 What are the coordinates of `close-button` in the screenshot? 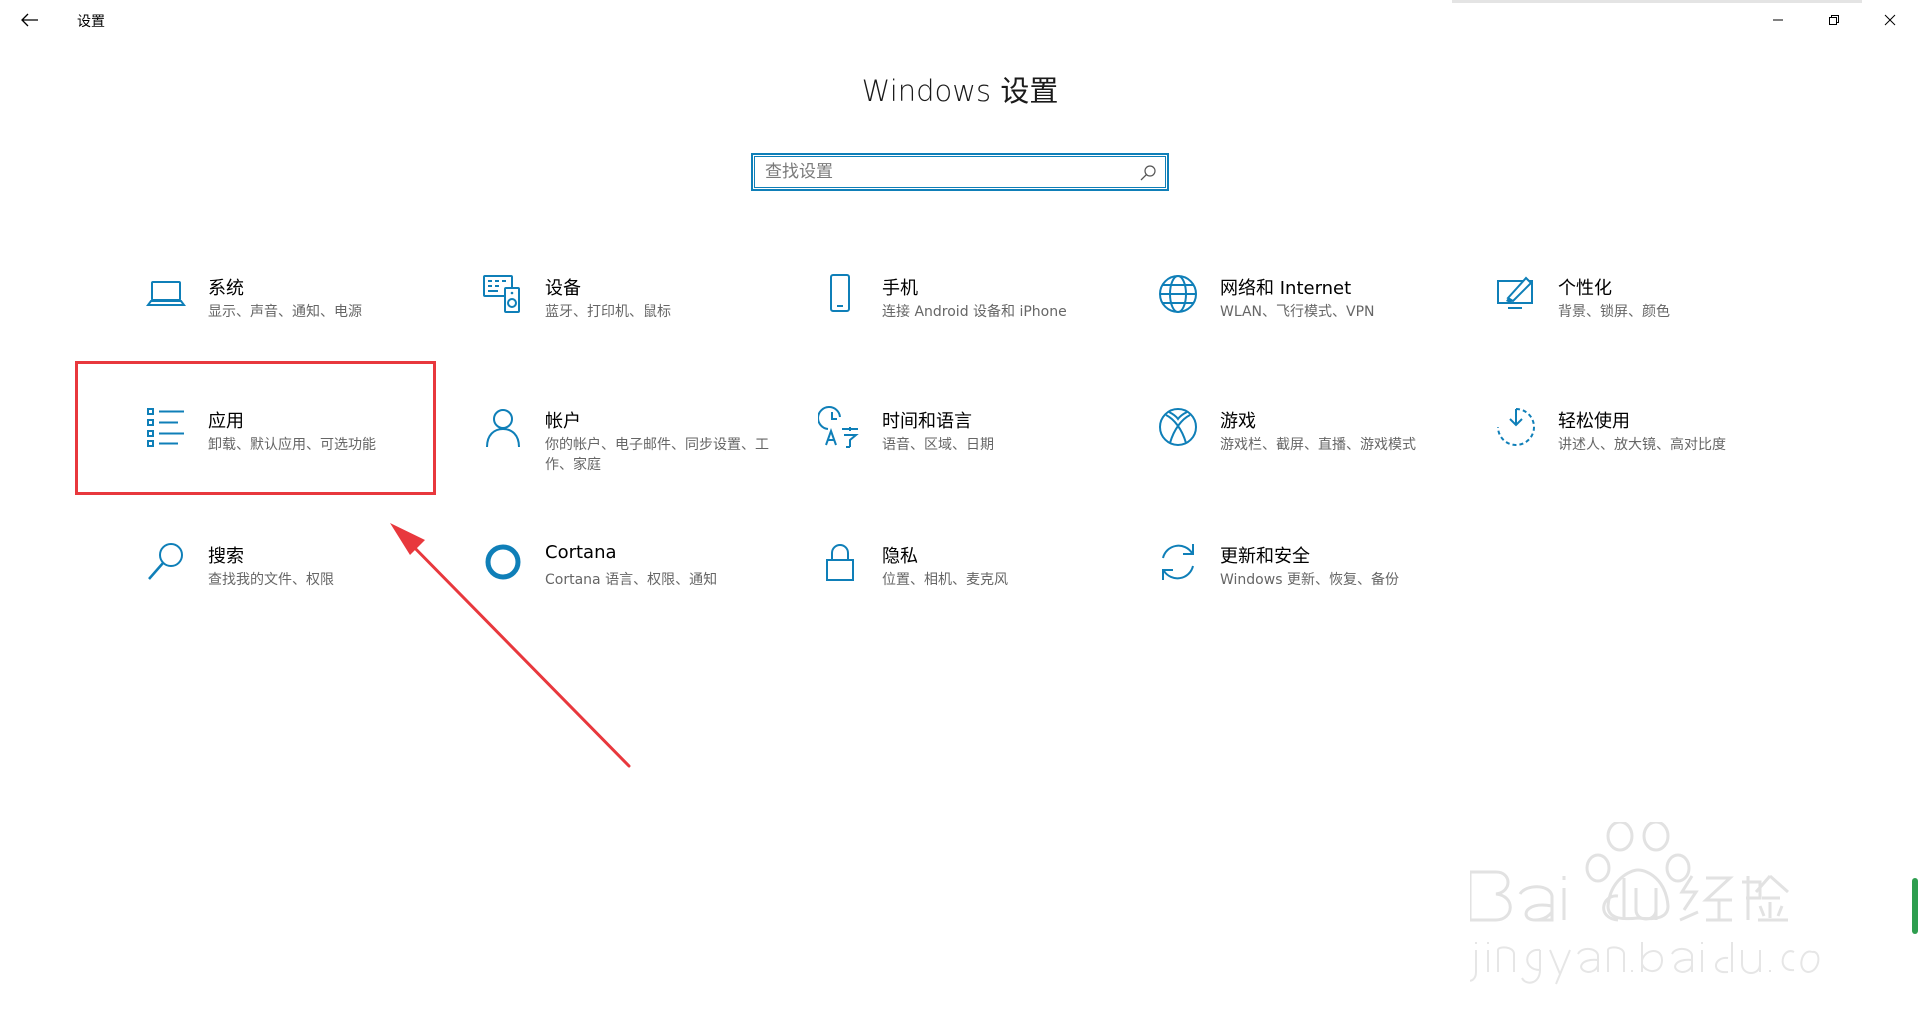 It's located at (1890, 20).